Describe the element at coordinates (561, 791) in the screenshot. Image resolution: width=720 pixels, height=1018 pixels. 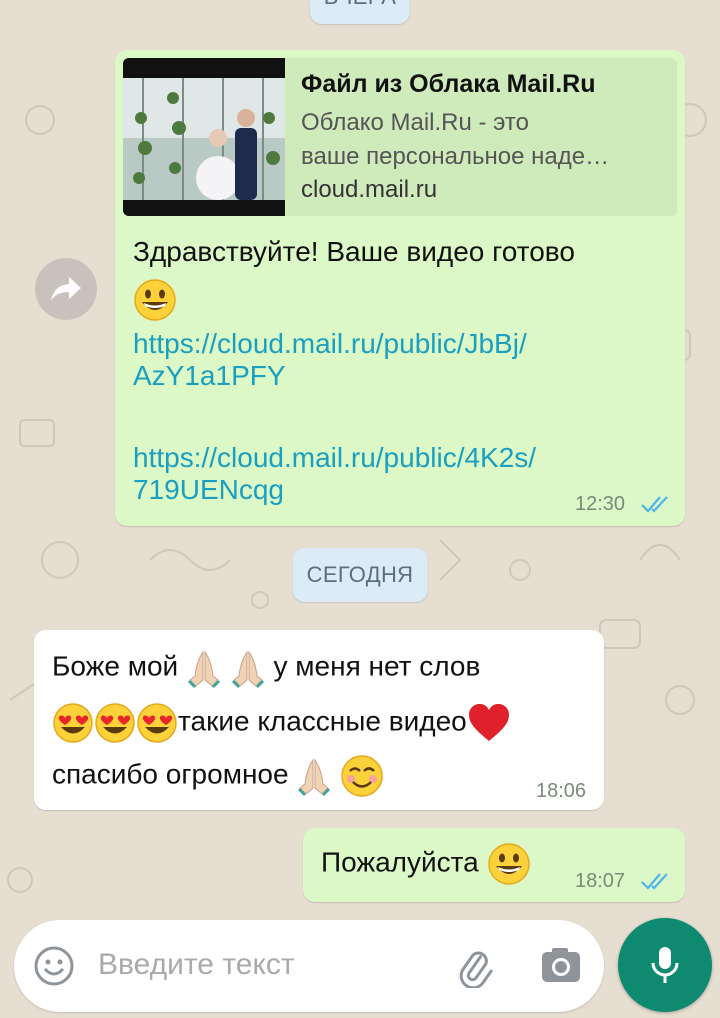
I see `message-time: 18:06` at that location.